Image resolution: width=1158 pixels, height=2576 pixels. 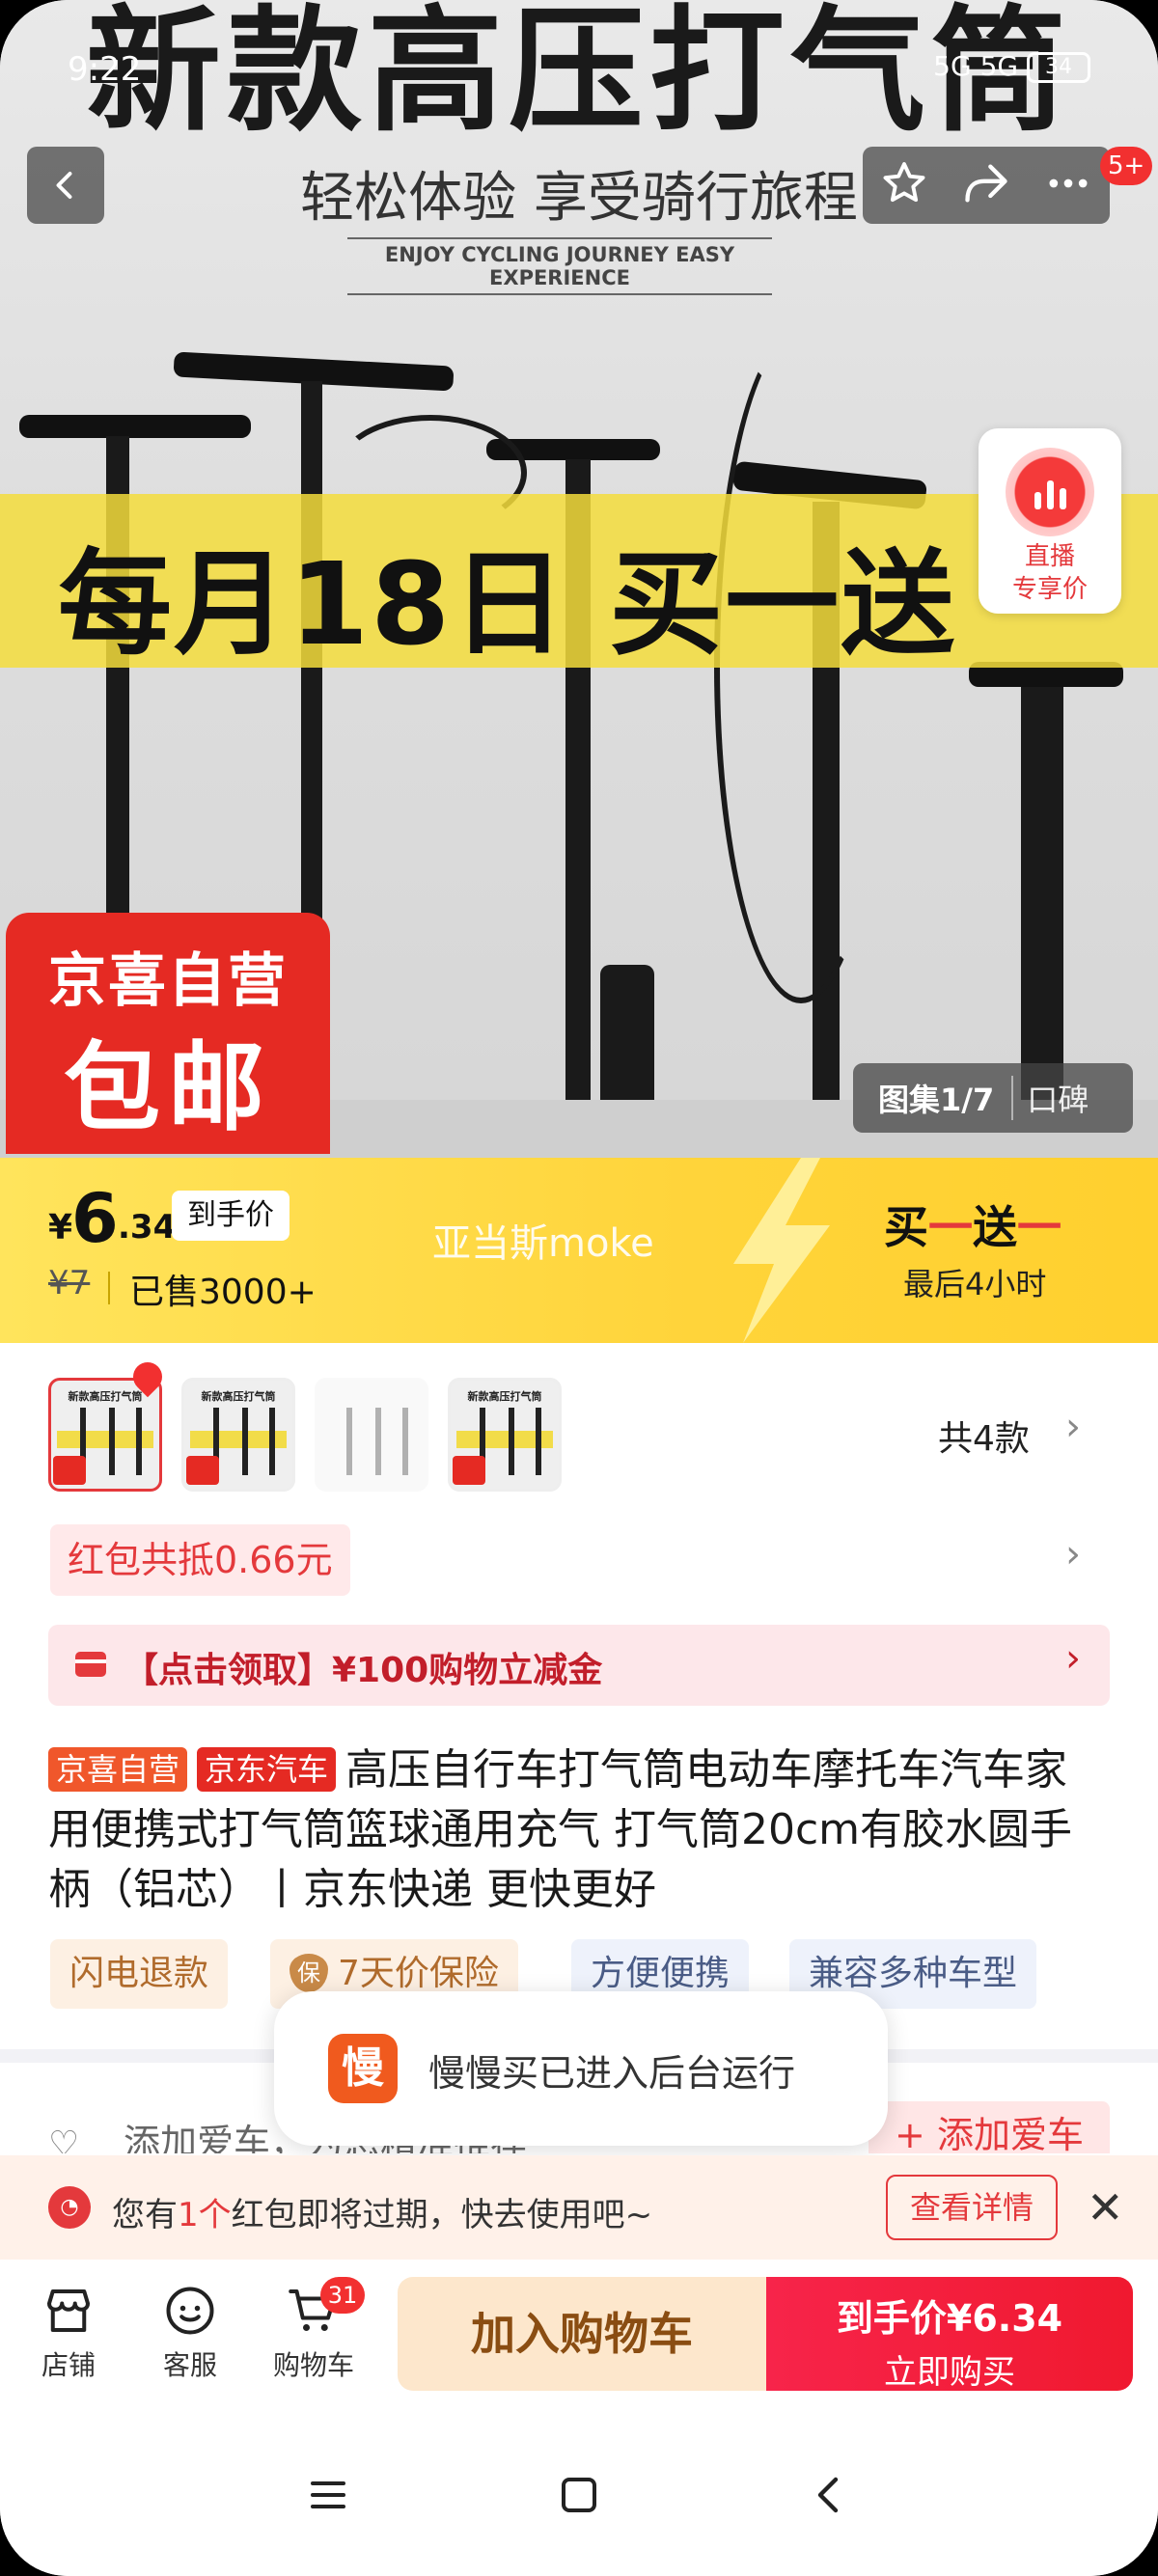 What do you see at coordinates (989, 2127) in the screenshot?
I see `add-car-button: + 添加爱车` at bounding box center [989, 2127].